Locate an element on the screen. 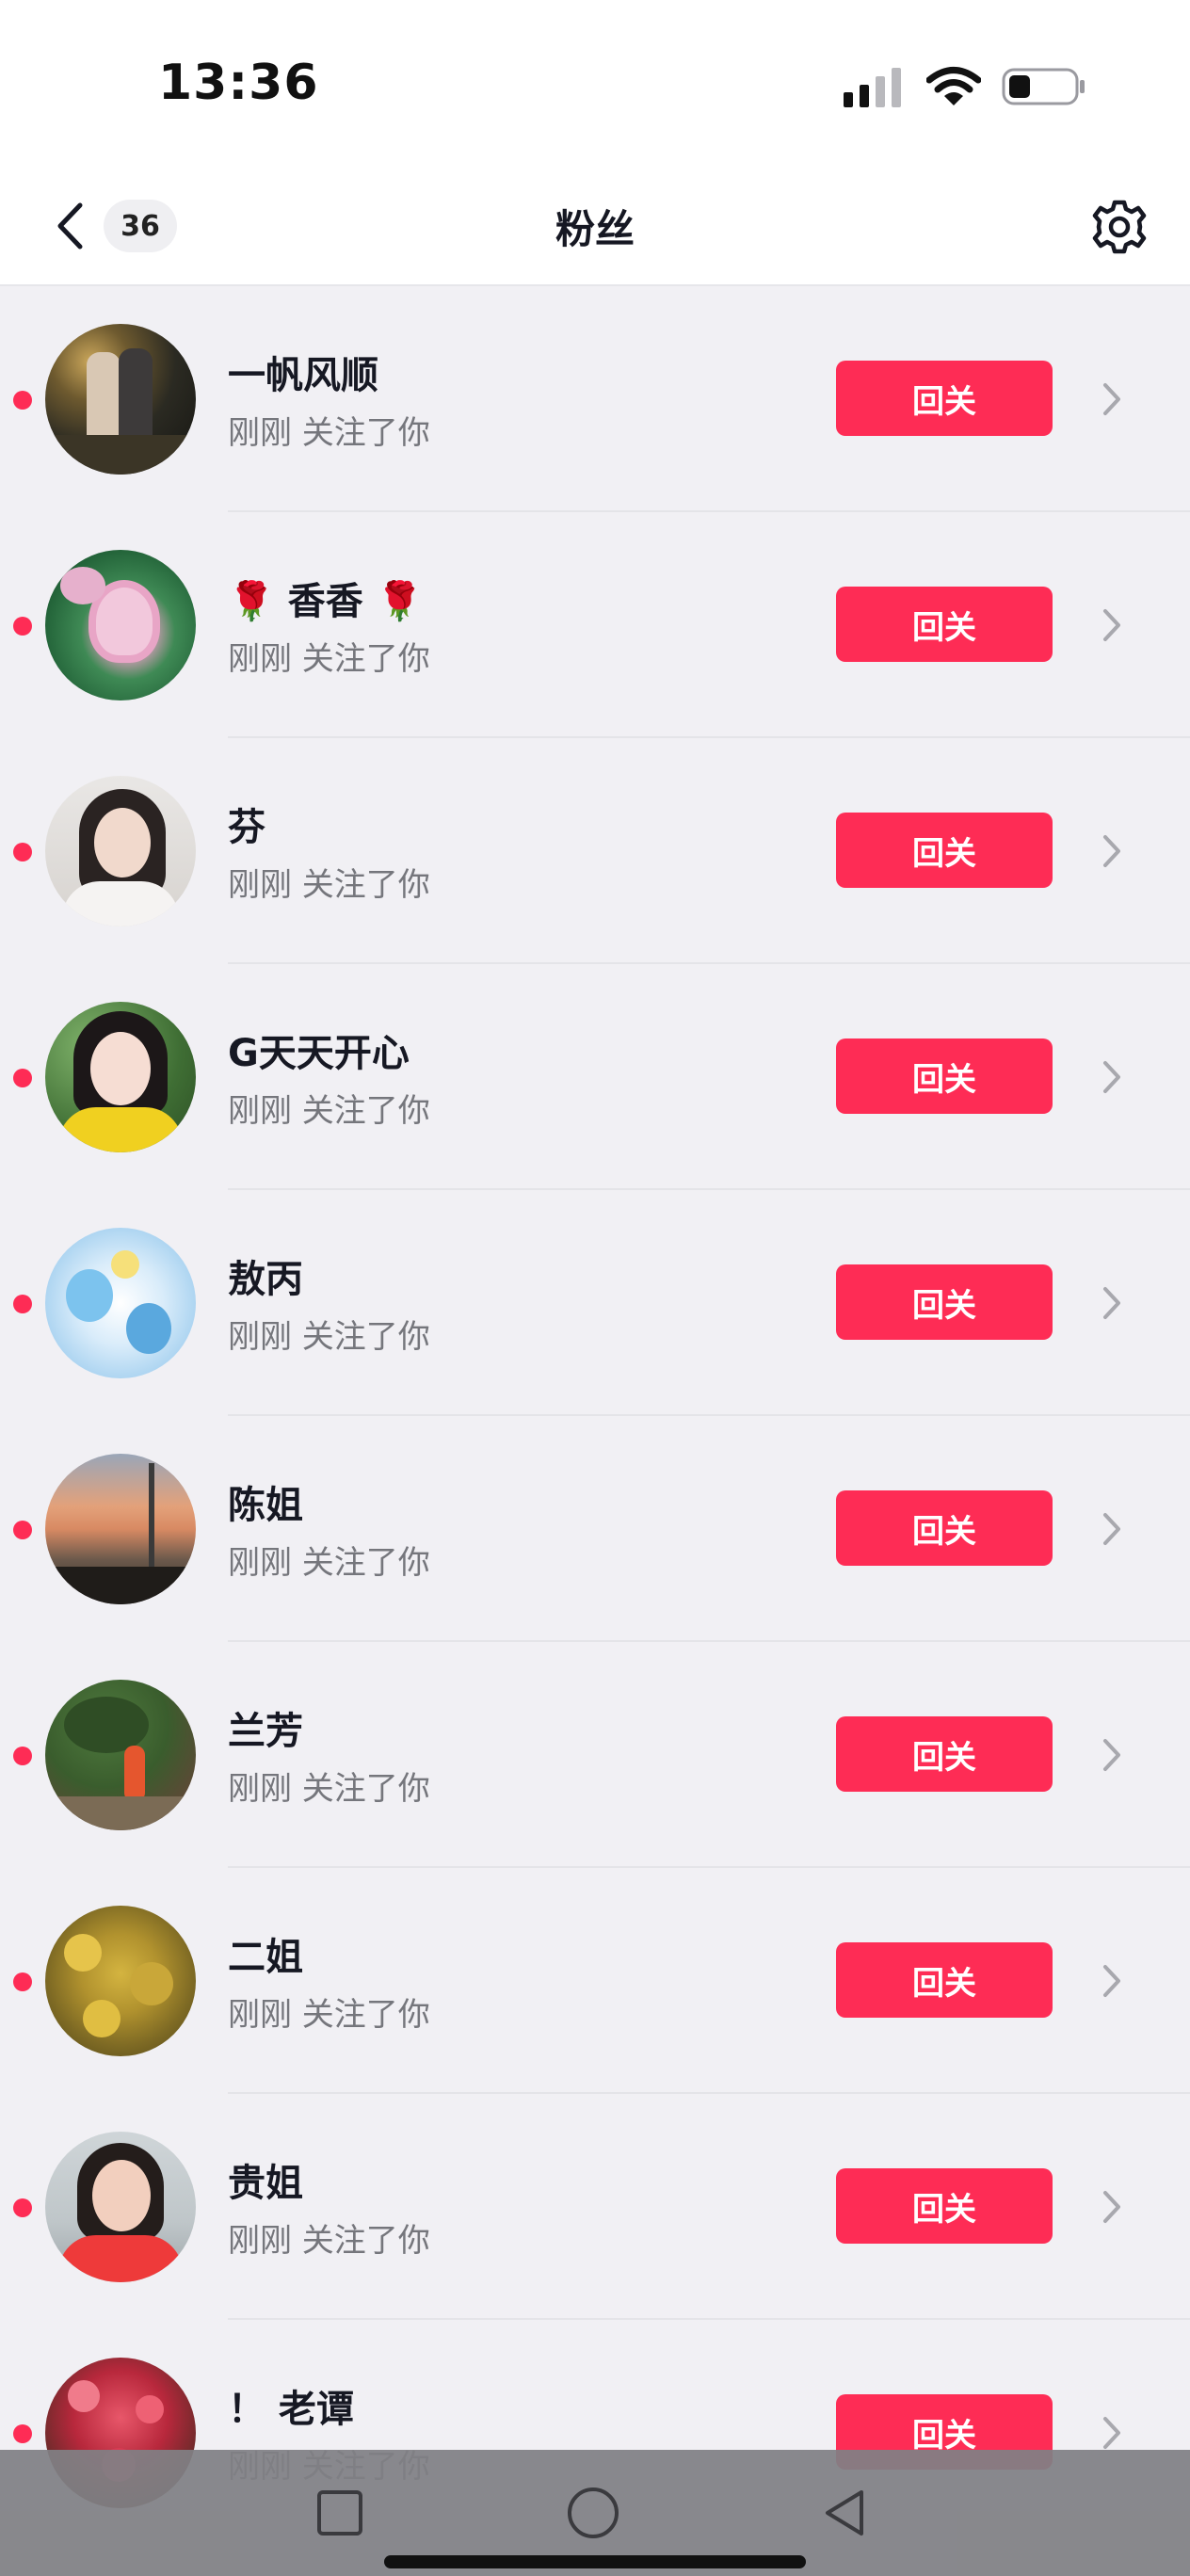 This screenshot has width=1190, height=2576. status-time: 13:36 is located at coordinates (238, 83).